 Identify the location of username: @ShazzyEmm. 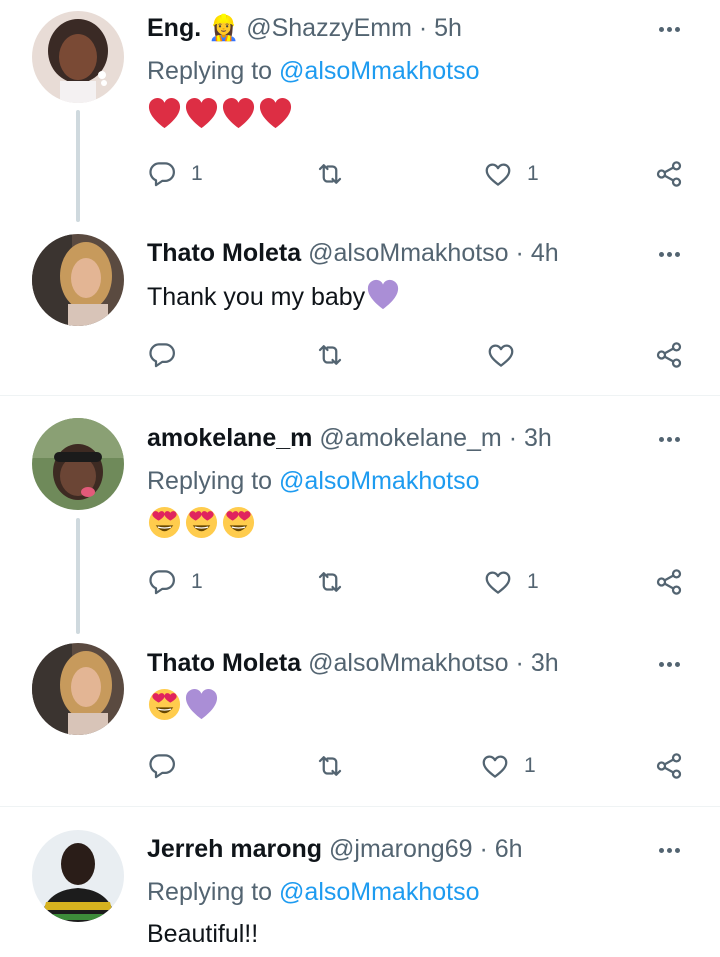
(329, 28).